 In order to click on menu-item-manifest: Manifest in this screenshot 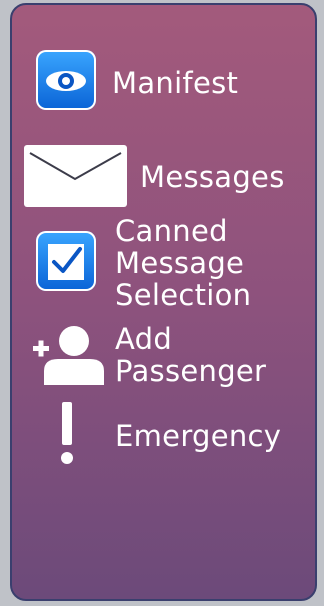, I will do `click(163, 82)`.